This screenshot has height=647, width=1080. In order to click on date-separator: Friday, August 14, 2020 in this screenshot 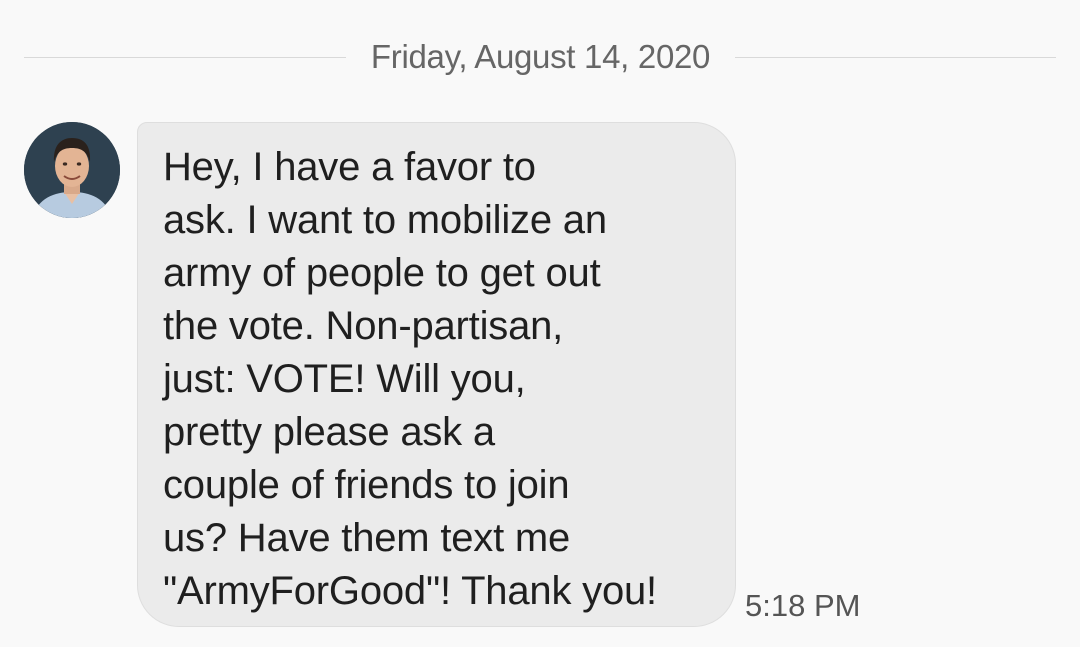, I will do `click(540, 58)`.